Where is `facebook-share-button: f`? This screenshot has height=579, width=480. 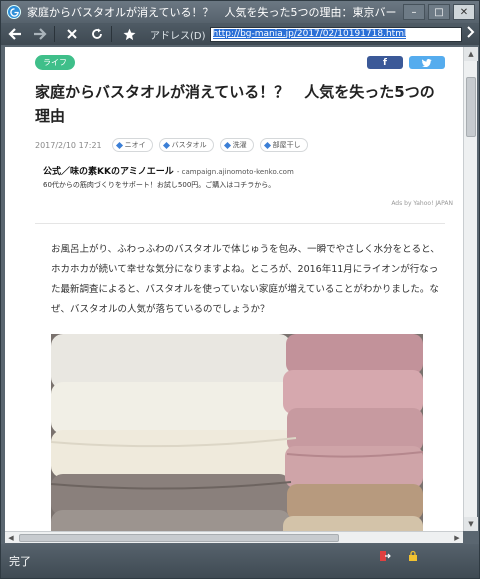 facebook-share-button: f is located at coordinates (385, 62).